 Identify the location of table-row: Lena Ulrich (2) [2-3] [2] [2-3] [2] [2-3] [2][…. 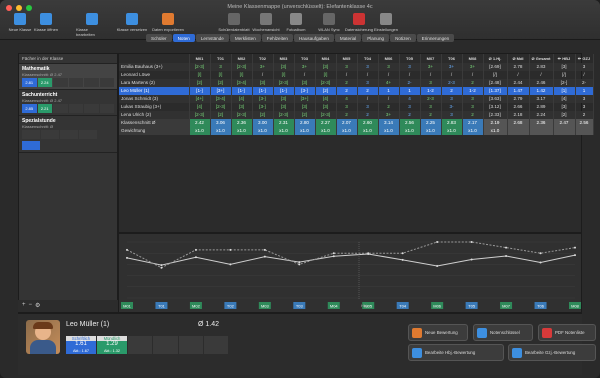
(356, 115).